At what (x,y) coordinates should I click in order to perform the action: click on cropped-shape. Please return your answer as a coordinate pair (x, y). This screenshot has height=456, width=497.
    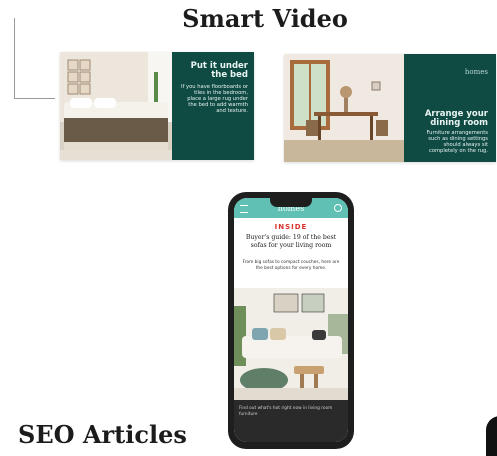
    Looking at the image, I should click on (491, 436).